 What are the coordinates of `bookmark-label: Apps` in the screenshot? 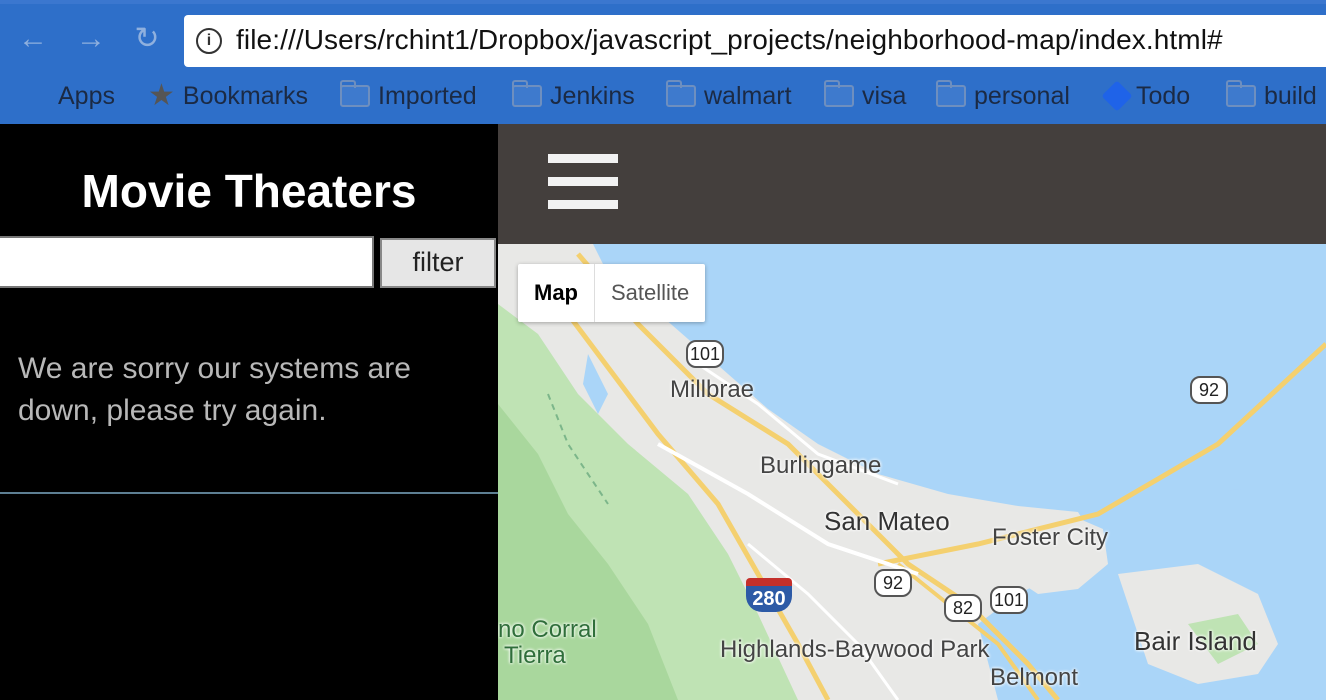 It's located at (86, 95).